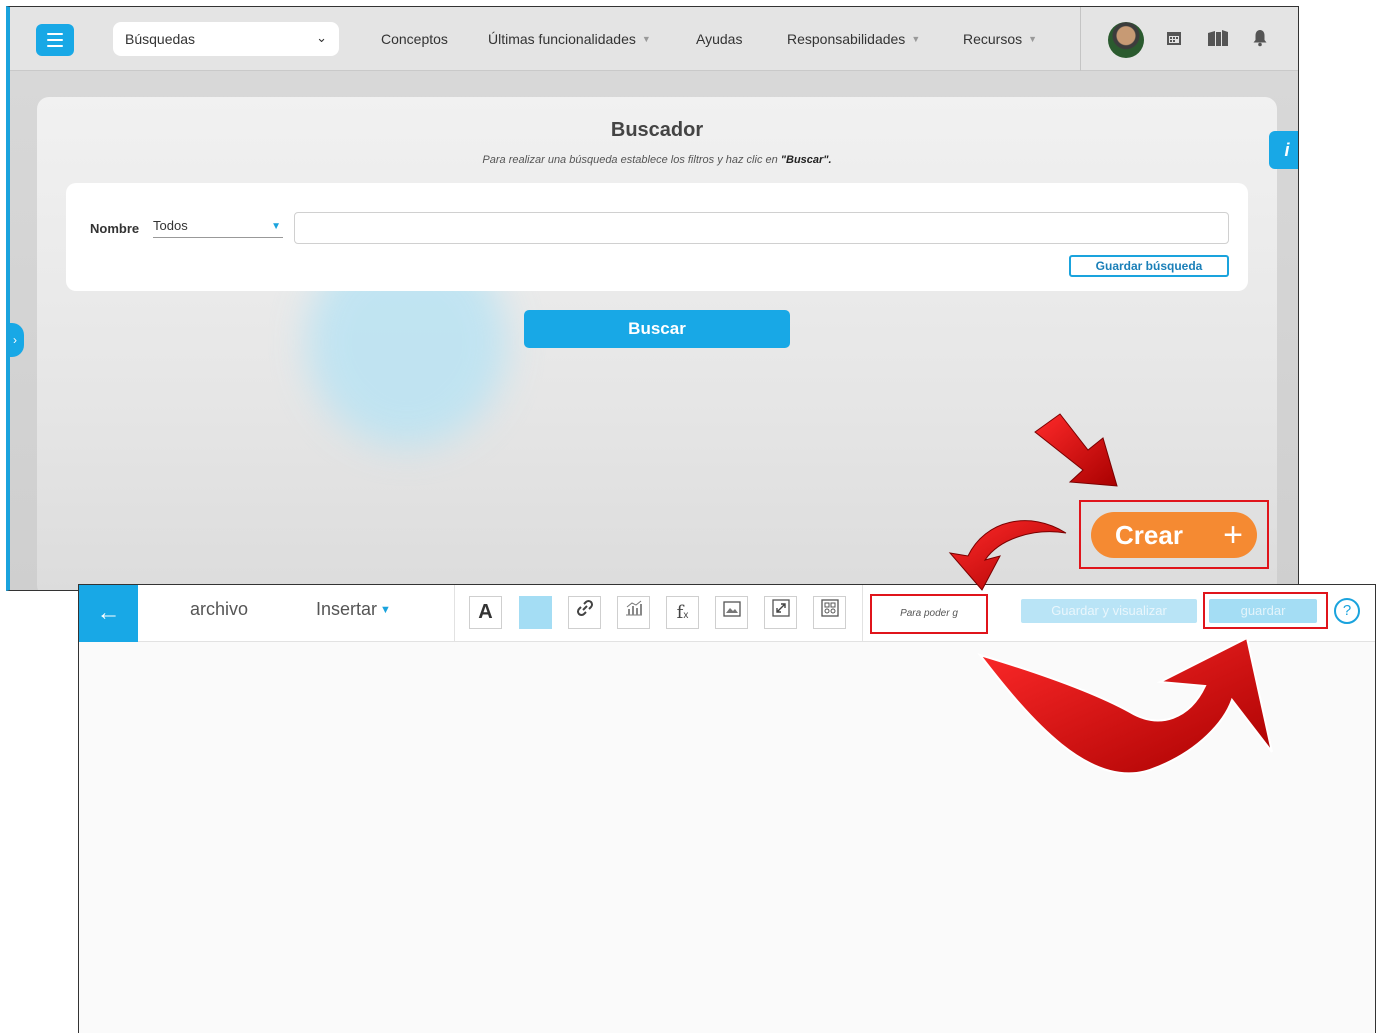 The height and width of the screenshot is (1033, 1380). I want to click on nav-ayudas: Ayudas, so click(719, 39).